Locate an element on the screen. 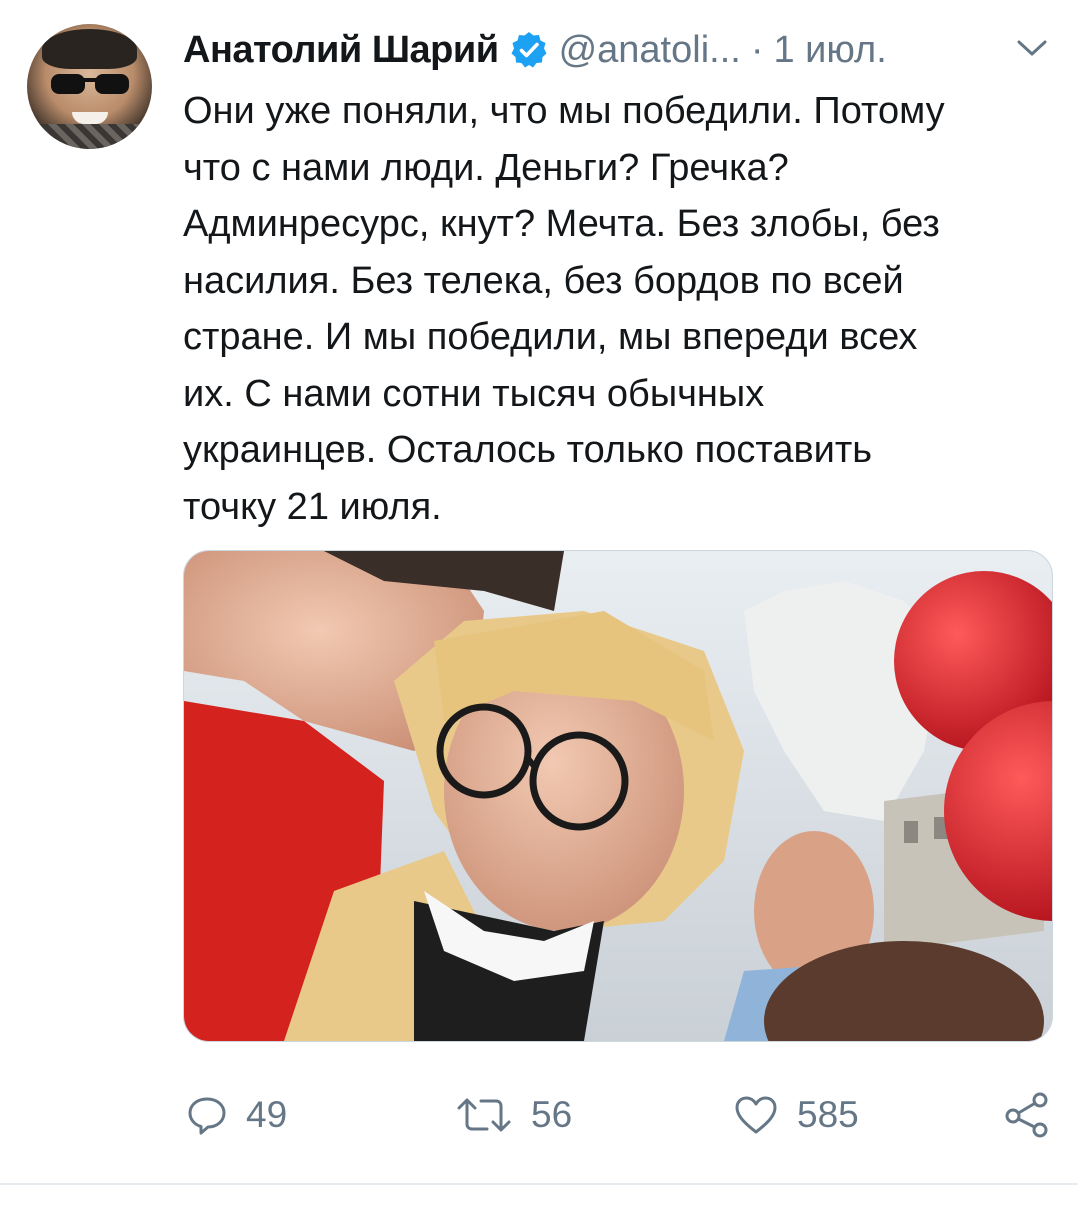  tweet-text-line: что с нами люди. Деньги? Гречка? is located at coordinates (486, 167).